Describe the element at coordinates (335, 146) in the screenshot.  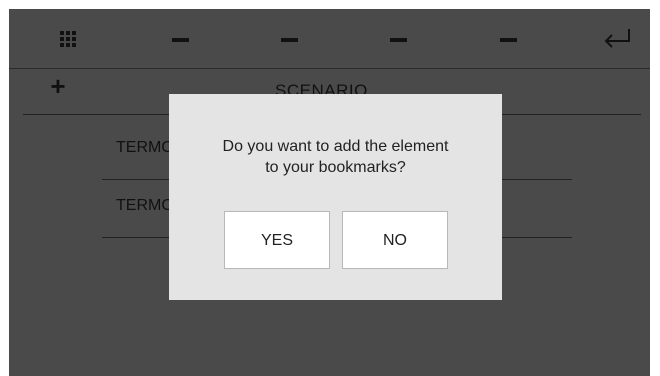
I see `dialog-message-line: Do you want to add the element` at that location.